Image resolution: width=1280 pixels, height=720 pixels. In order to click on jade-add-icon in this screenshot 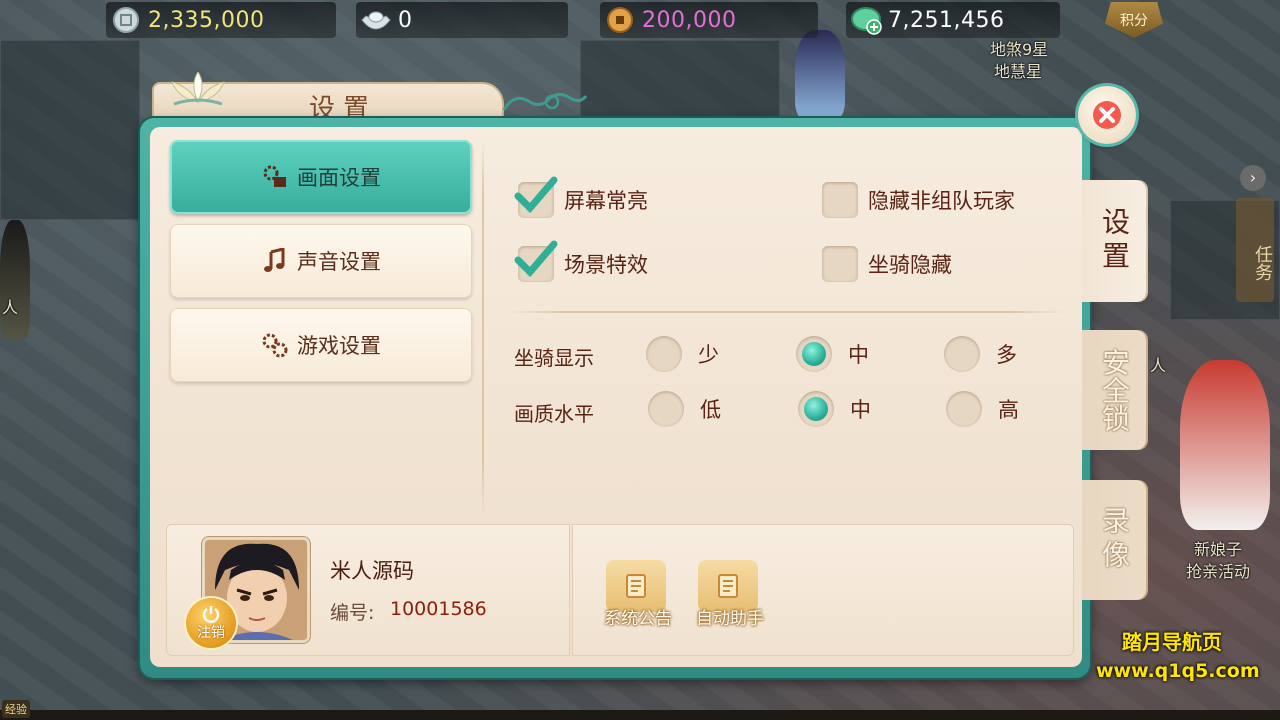, I will do `click(866, 20)`.